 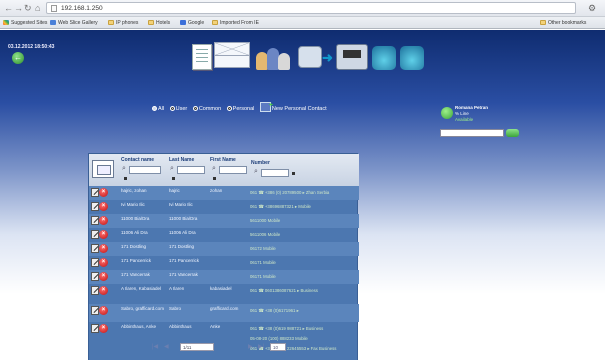 What do you see at coordinates (123, 23) in the screenshot?
I see `bookmark-ip-phones: IP phones` at bounding box center [123, 23].